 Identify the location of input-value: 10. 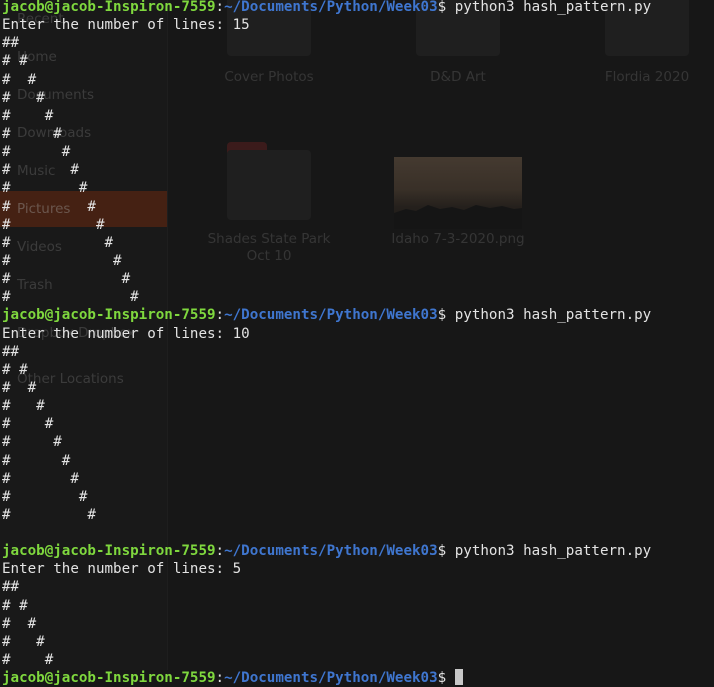
(241, 333).